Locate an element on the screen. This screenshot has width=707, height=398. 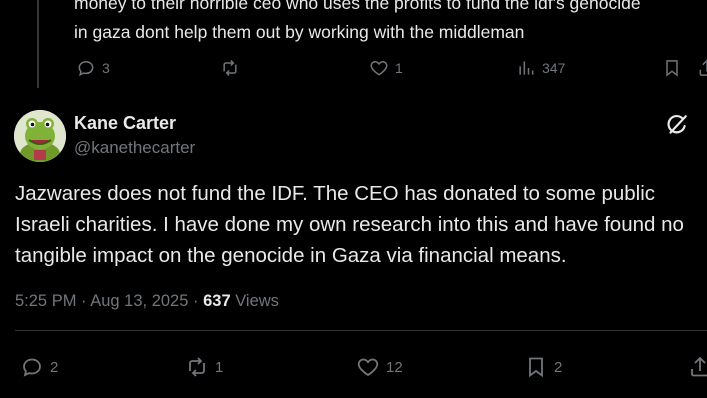
parent-share-button is located at coordinates (702, 68).